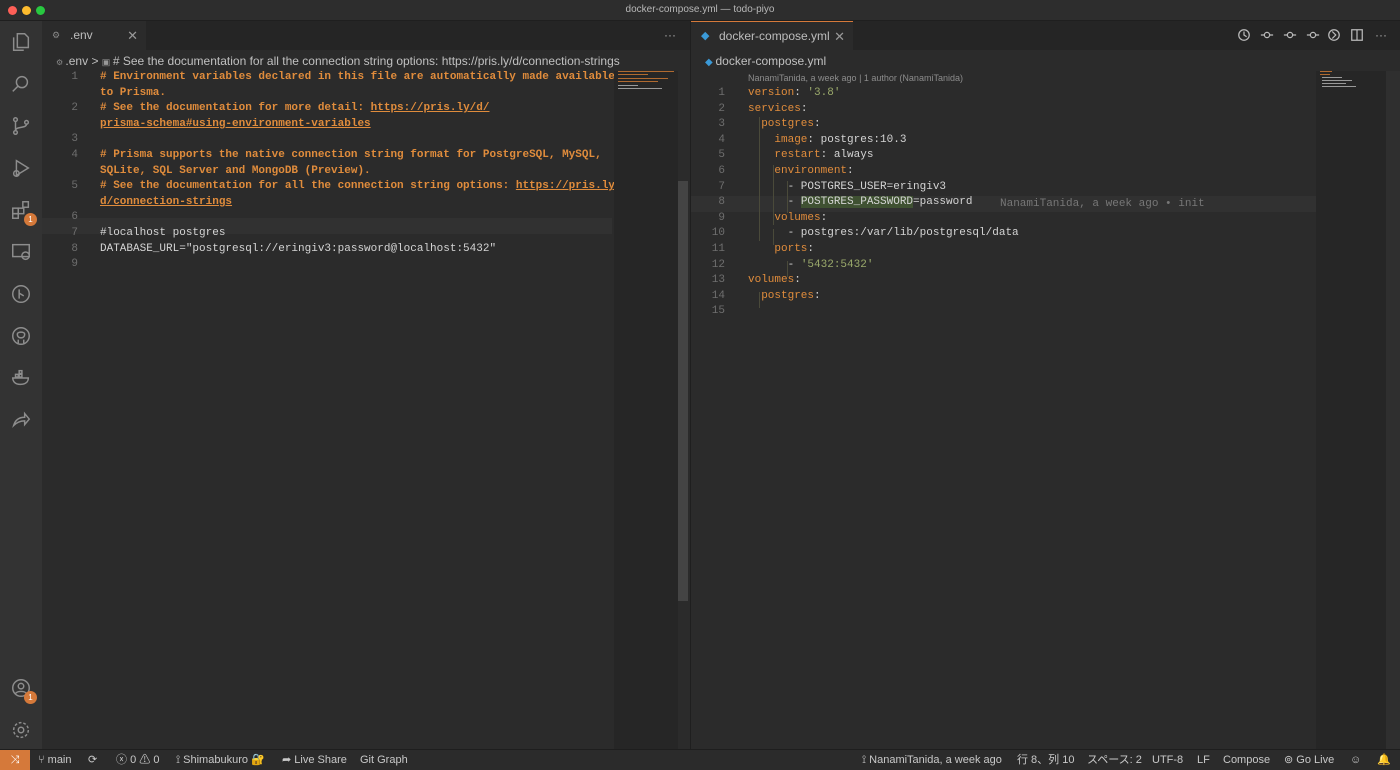  What do you see at coordinates (1334, 35) in the screenshot?
I see `toggle-blame-icon` at bounding box center [1334, 35].